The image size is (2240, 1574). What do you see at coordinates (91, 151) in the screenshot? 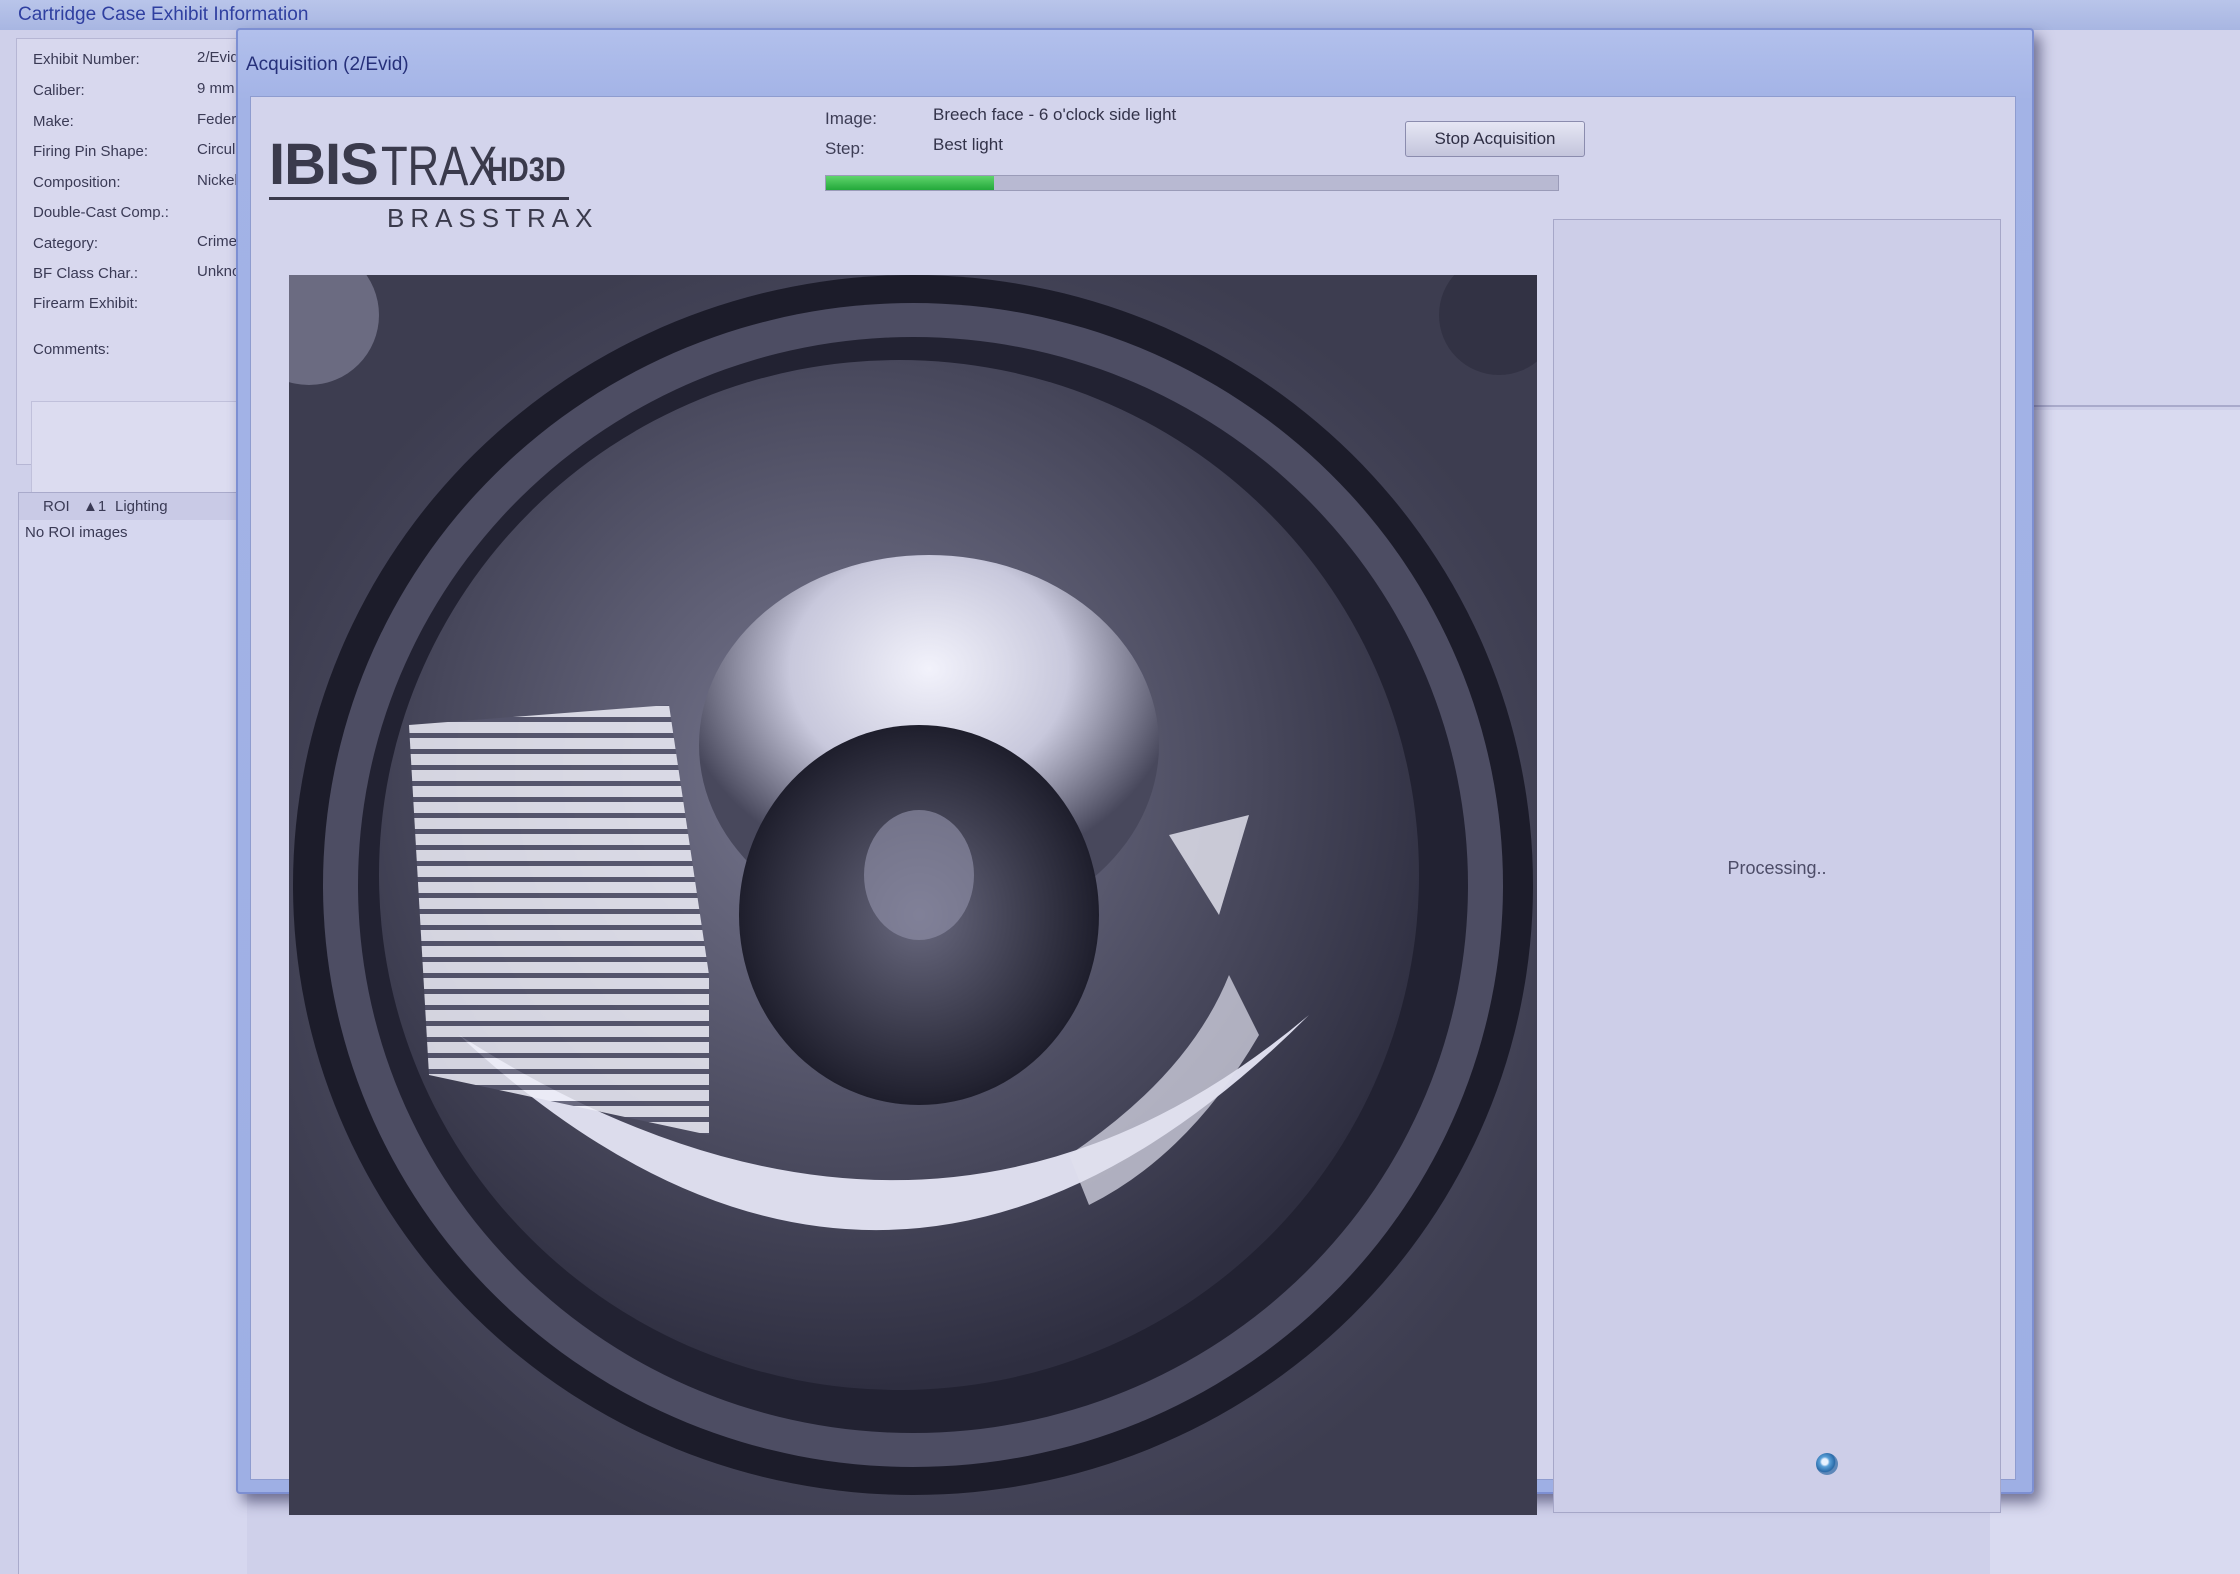
I see `field-label-firing-pin-shape: Firing Pin Shape:` at bounding box center [91, 151].